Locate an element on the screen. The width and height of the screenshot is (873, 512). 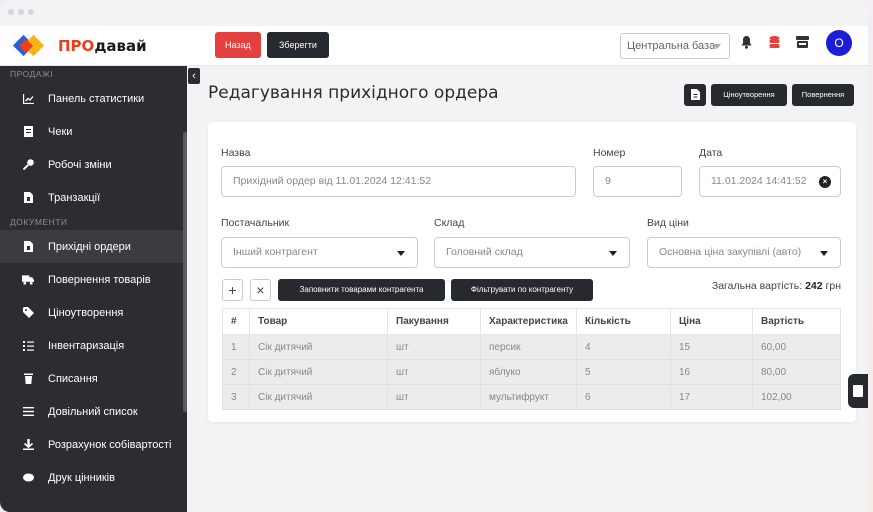
table-cell: мультифрукт is located at coordinates (528, 397).